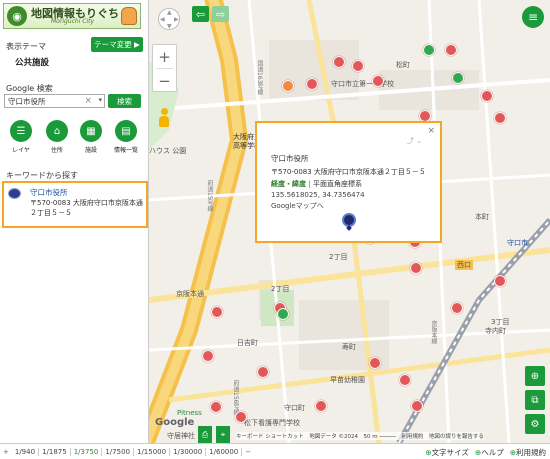 This screenshot has width=550, height=459. I want to click on map-label-2chome-b: 2丁目, so click(280, 289).